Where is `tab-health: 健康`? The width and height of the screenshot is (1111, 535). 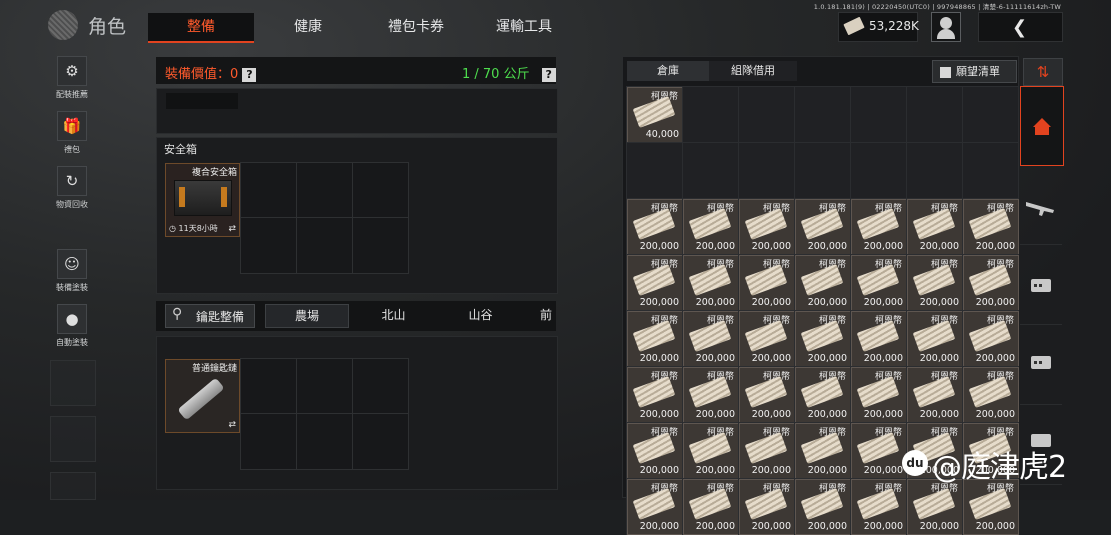 tab-health: 健康 is located at coordinates (308, 27).